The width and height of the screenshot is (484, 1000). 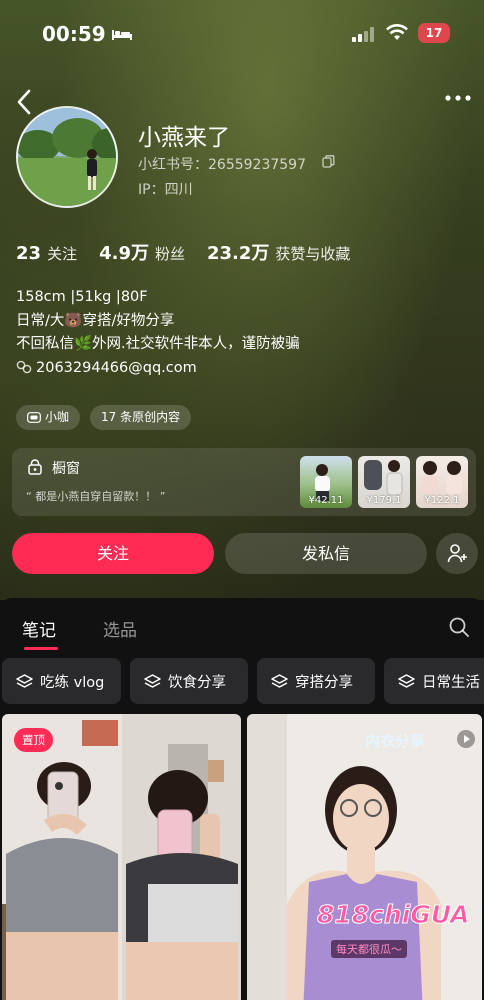 What do you see at coordinates (29, 253) in the screenshot?
I see `stat-following-count: 23` at bounding box center [29, 253].